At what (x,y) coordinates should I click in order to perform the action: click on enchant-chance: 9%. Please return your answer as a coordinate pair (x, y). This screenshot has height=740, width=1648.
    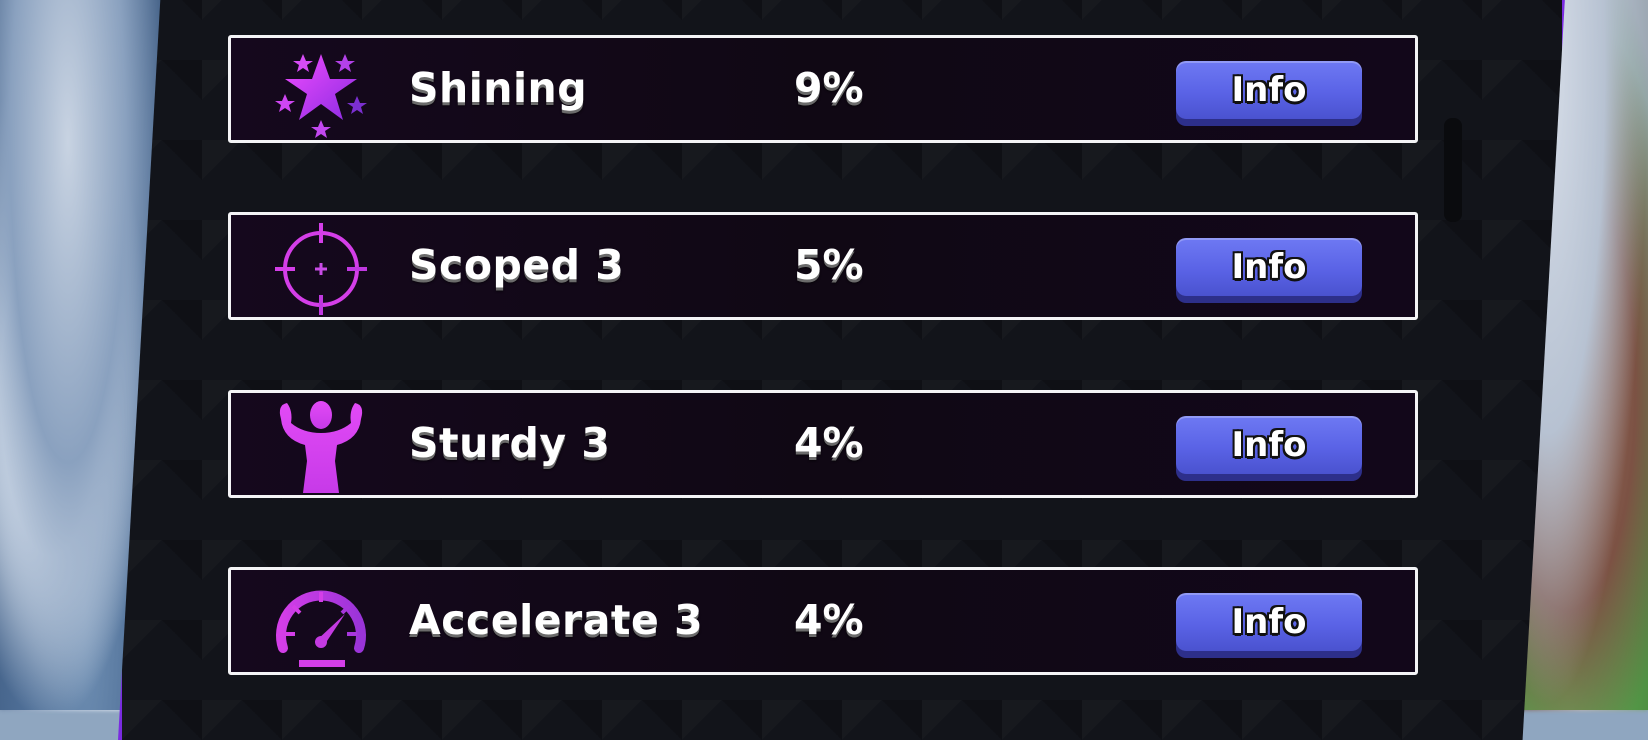
    Looking at the image, I should click on (829, 88).